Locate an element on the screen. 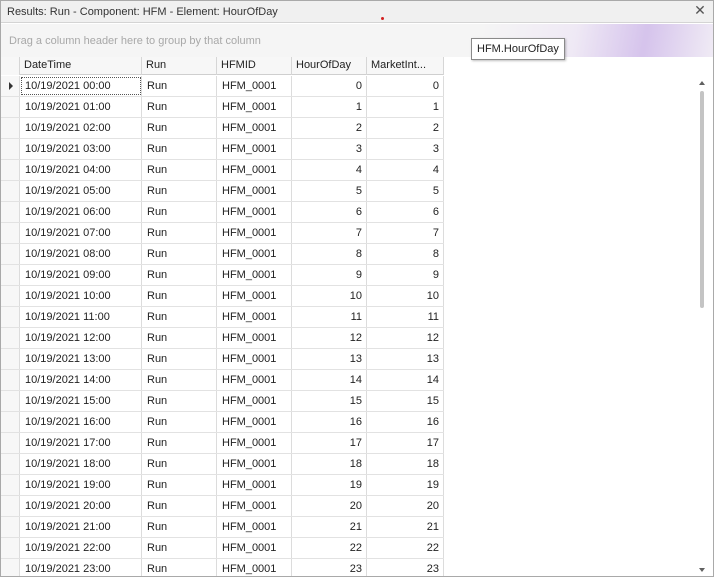 Image resolution: width=714 pixels, height=577 pixels. table-row: 10/19/2021 14:00 Run HFM_0001 14 14 is located at coordinates (222, 380).